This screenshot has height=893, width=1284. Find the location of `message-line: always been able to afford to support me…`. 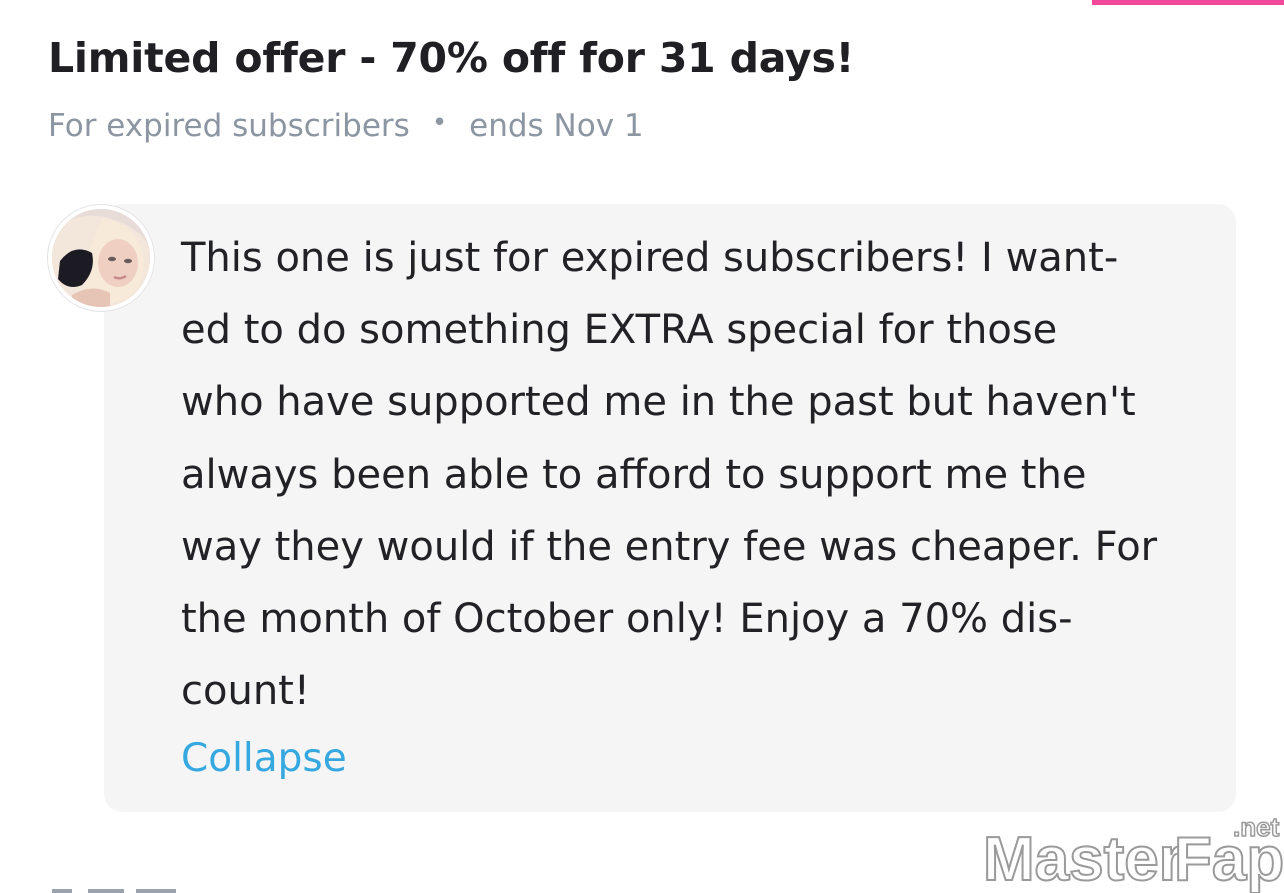

message-line: always been able to afford to support me… is located at coordinates (634, 474).